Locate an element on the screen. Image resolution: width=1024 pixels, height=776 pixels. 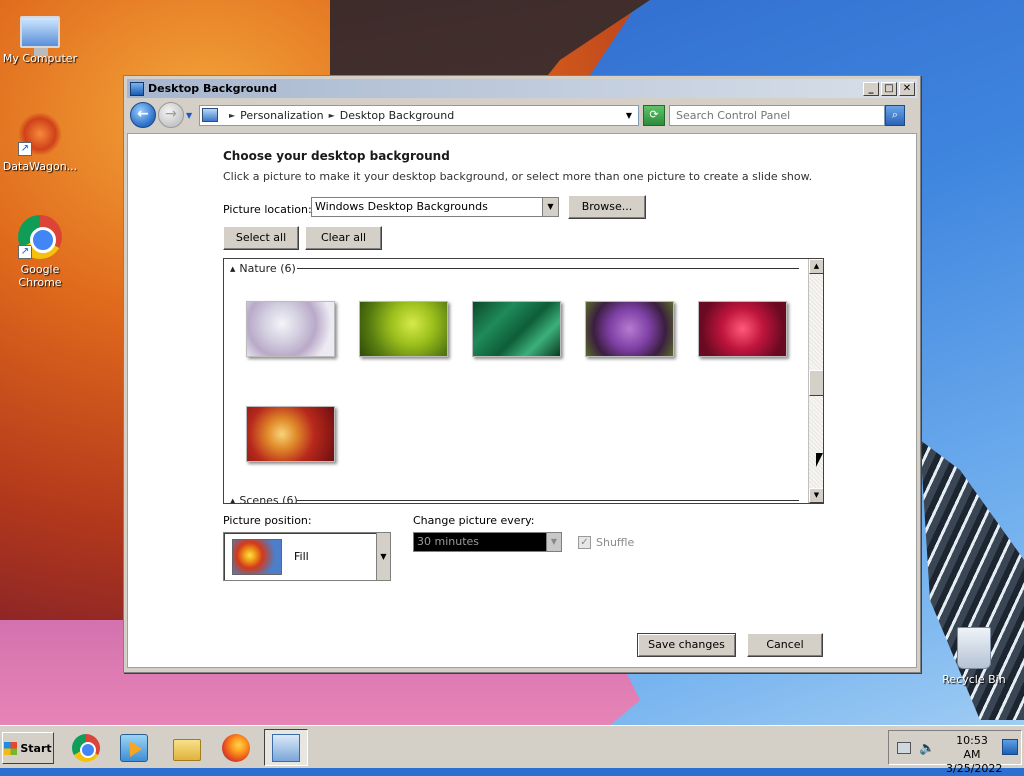
my-computer-icon is located at coordinates (40, 36).